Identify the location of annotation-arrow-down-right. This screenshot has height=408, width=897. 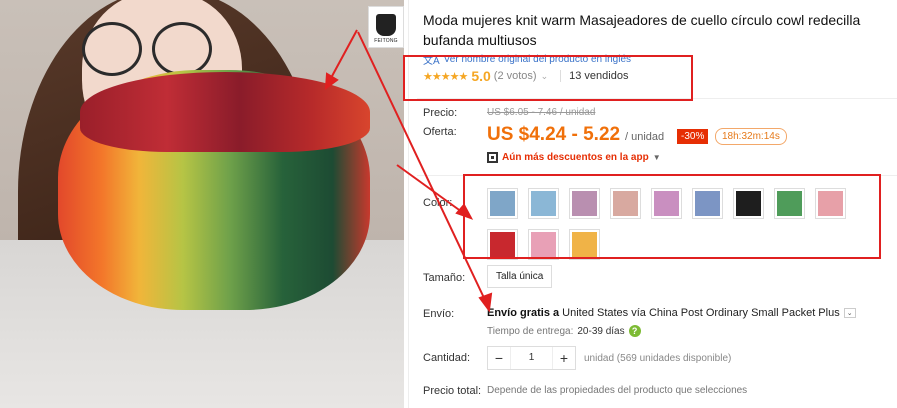
(421, 166).